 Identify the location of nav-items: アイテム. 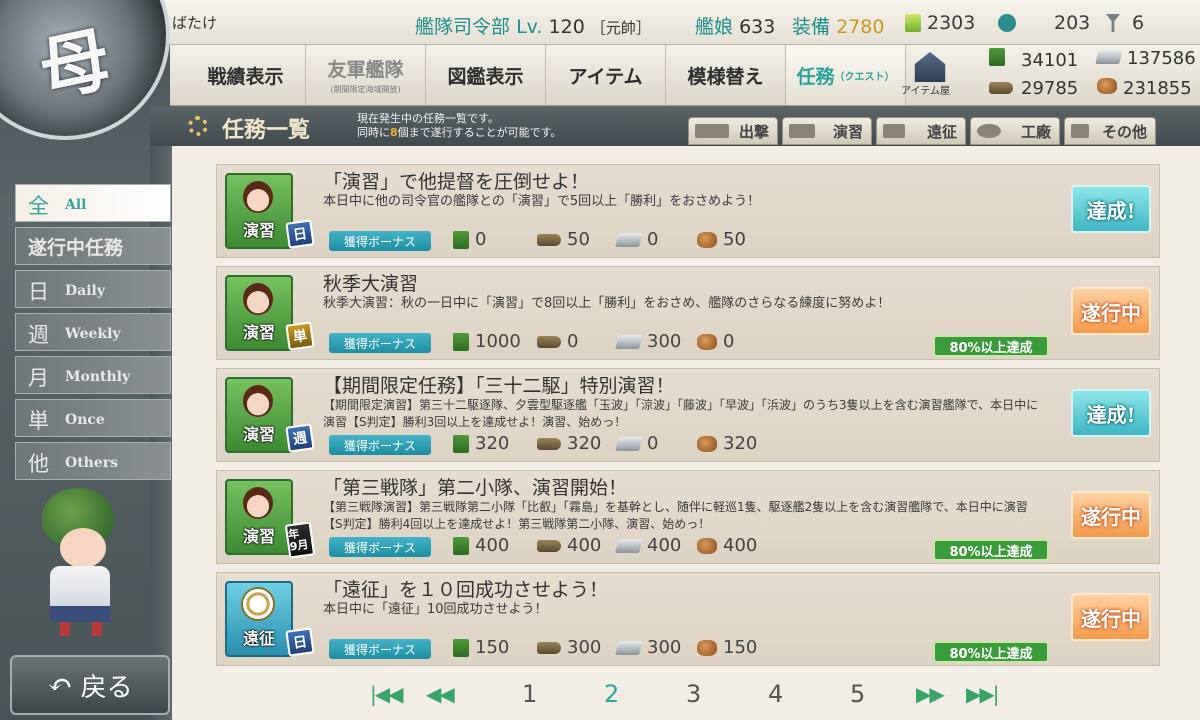
(606, 75).